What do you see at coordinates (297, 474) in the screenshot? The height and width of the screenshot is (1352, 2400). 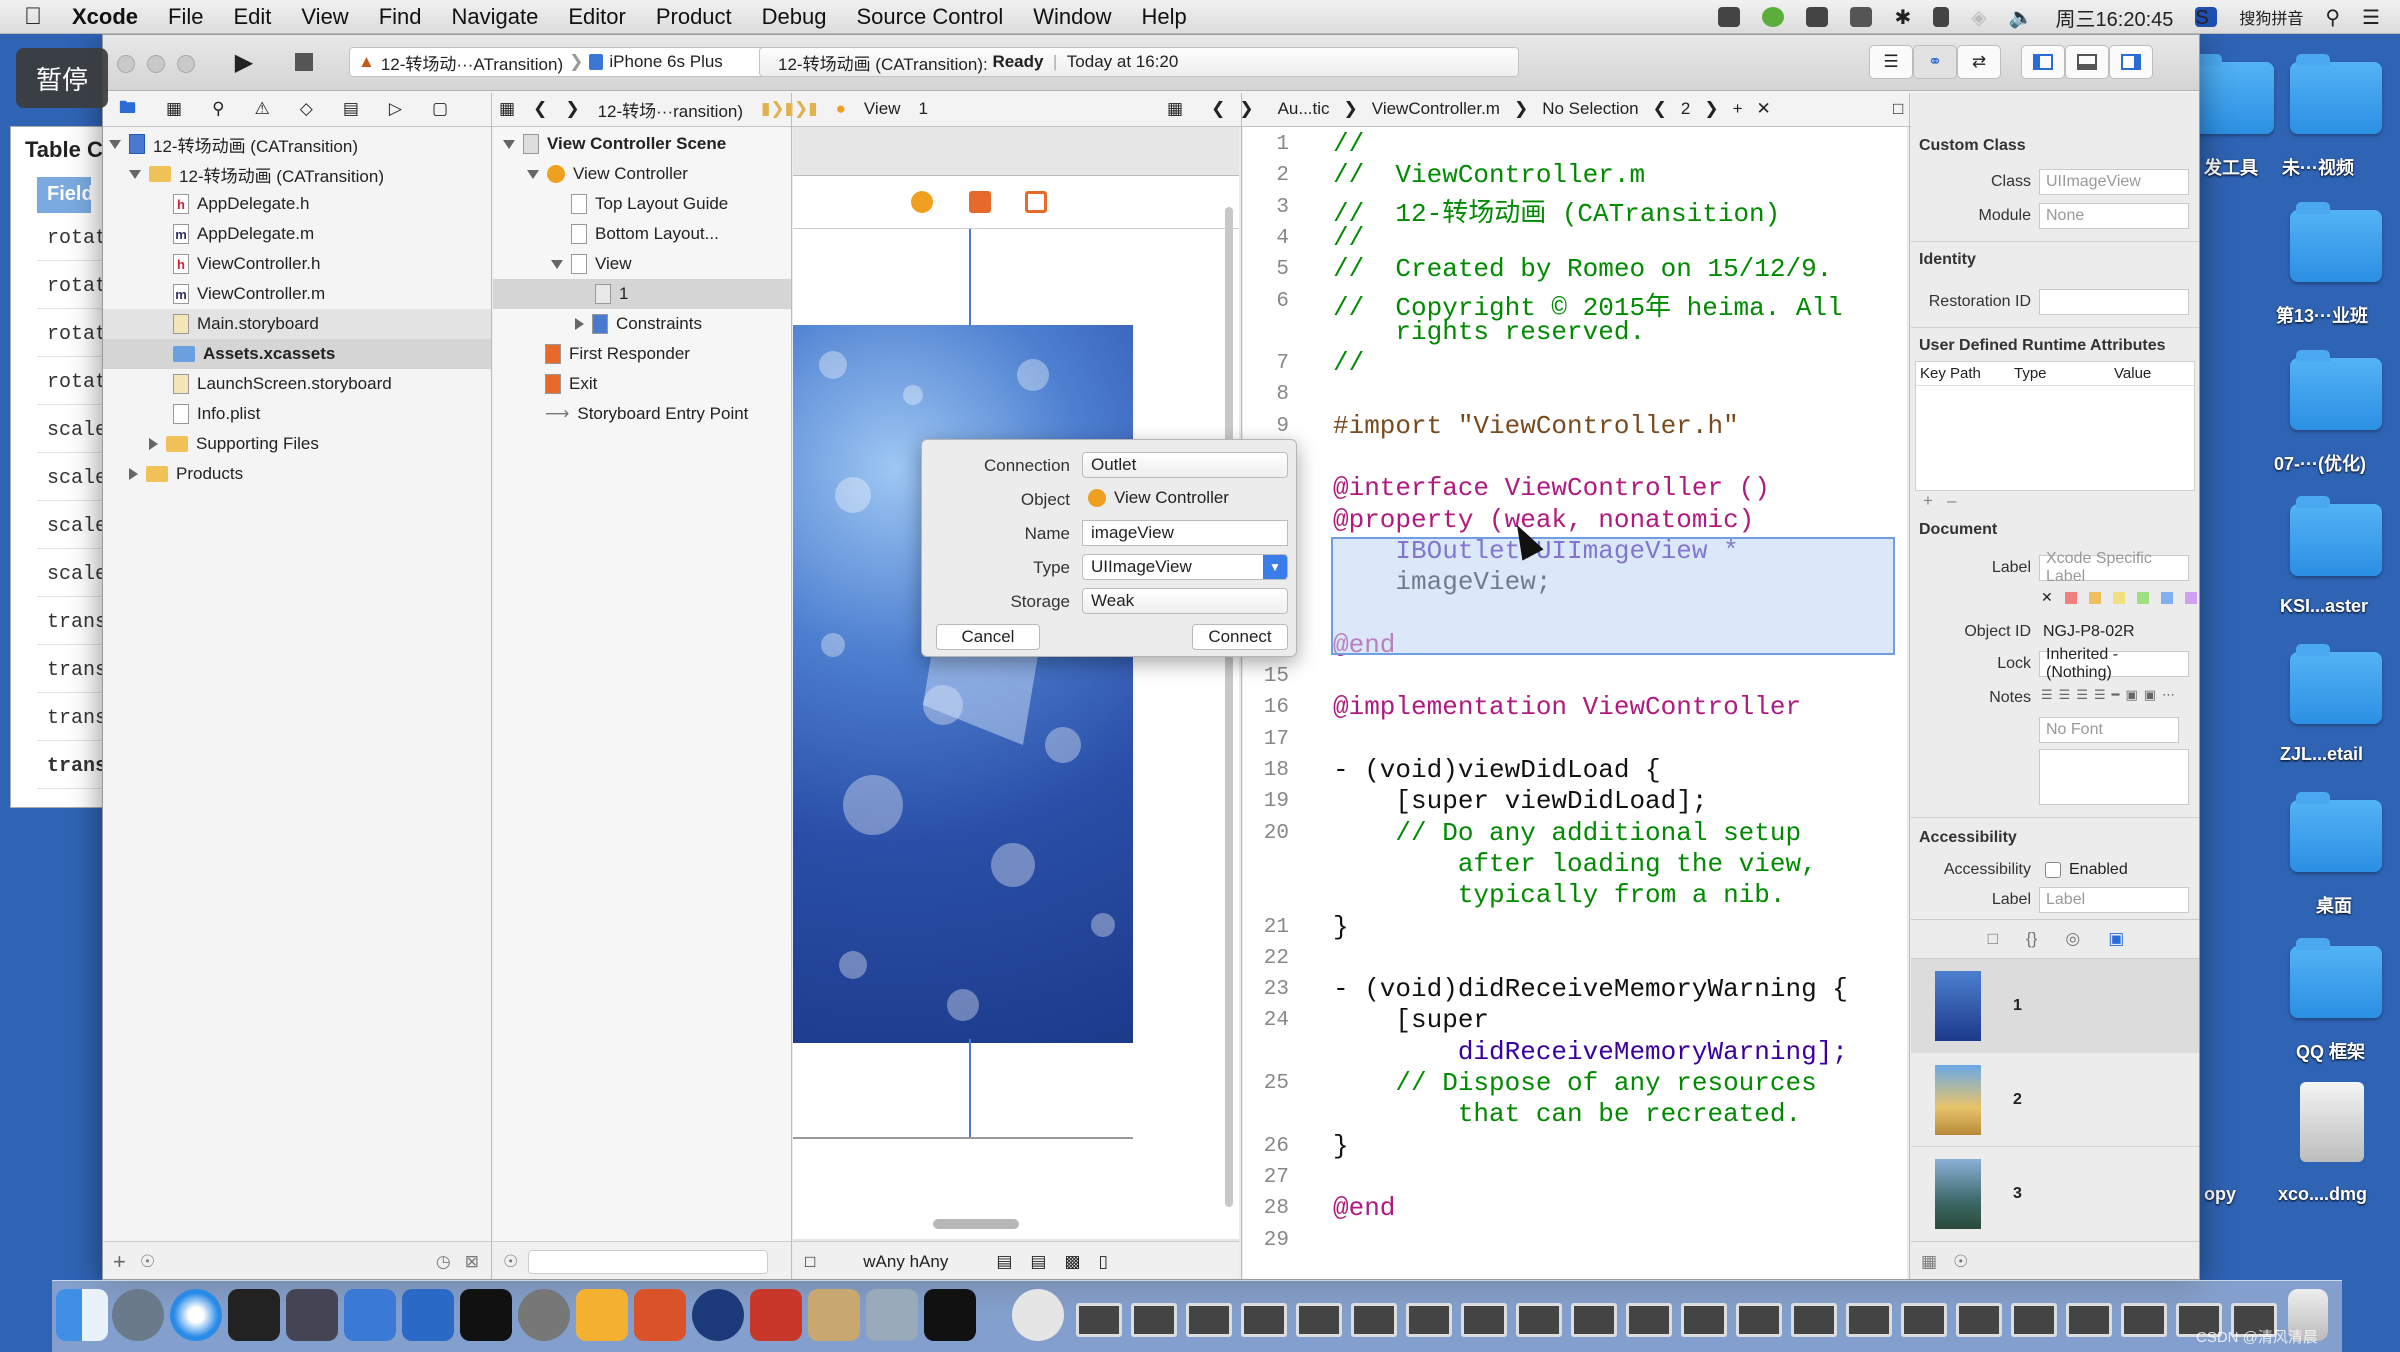 I see `nav-group: Products` at bounding box center [297, 474].